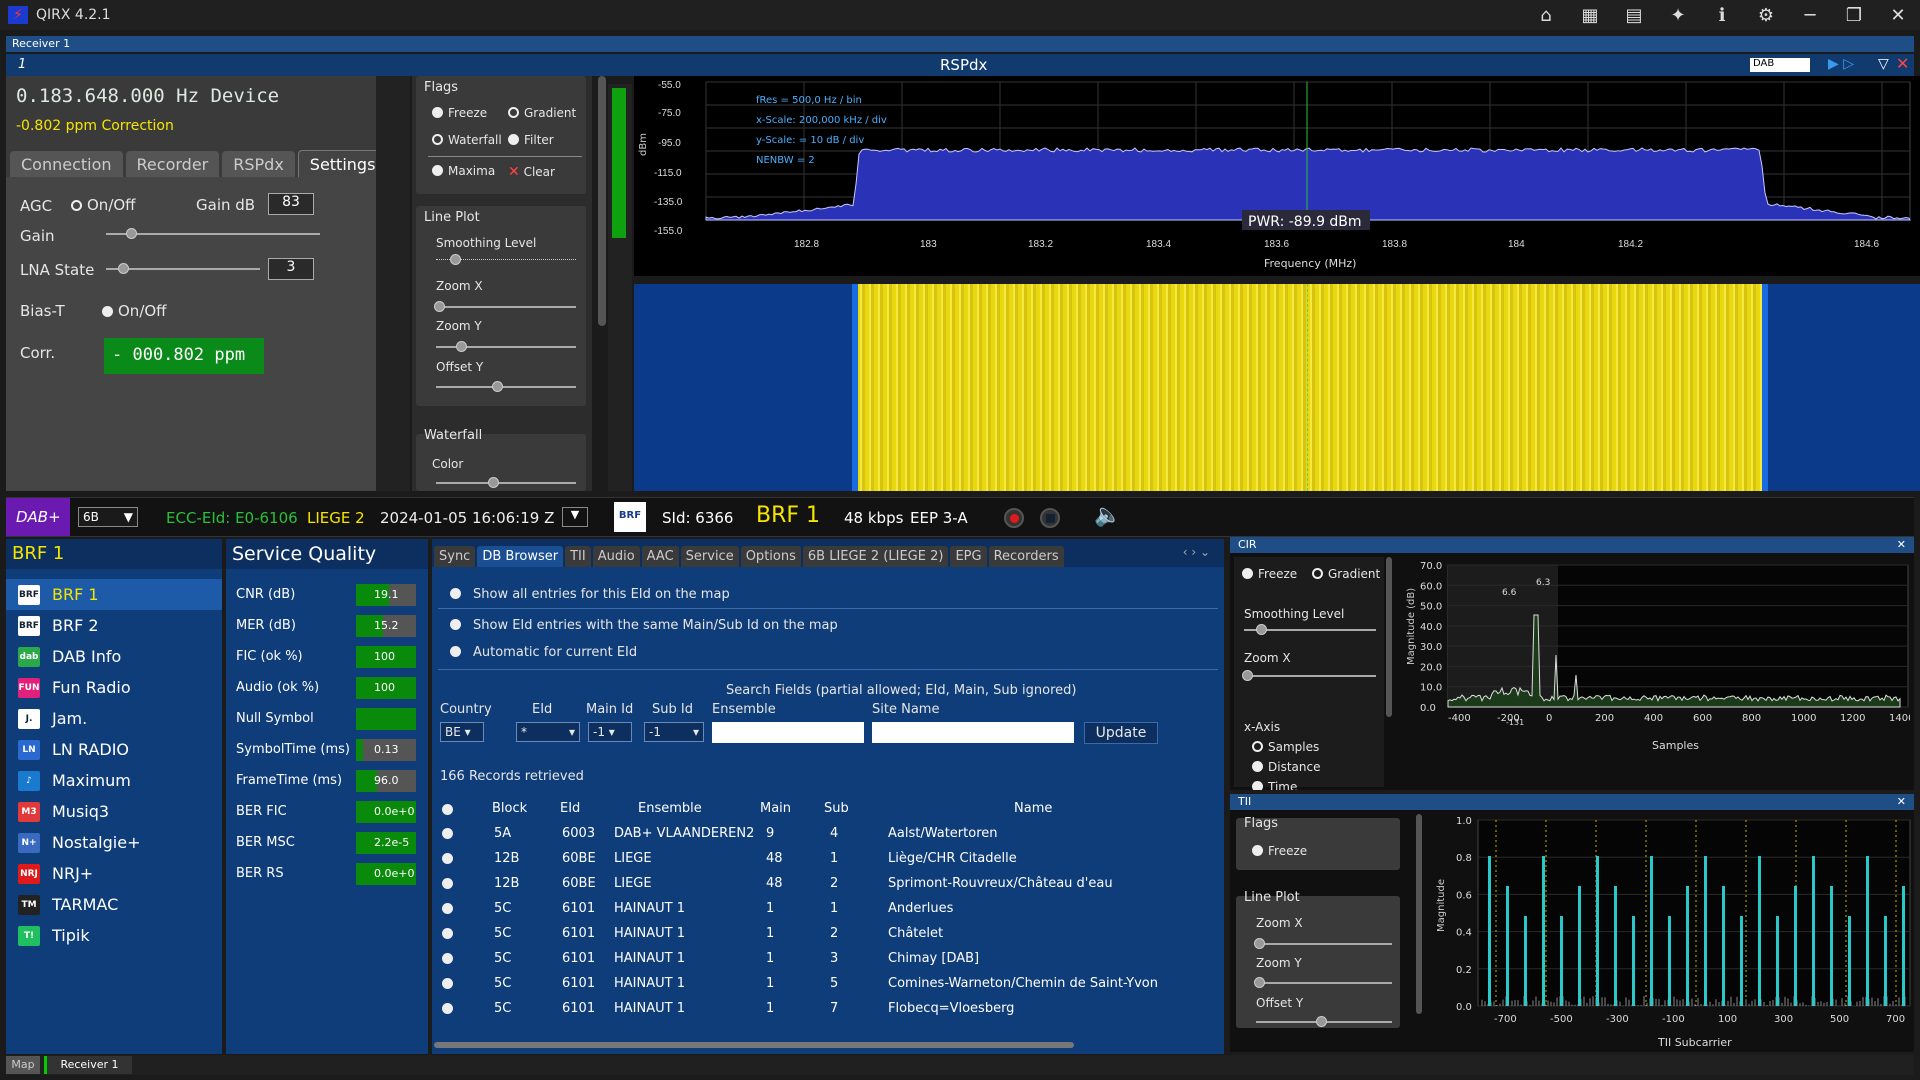 This screenshot has height=1080, width=1920. What do you see at coordinates (531, 172) in the screenshot?
I see `clear-button: ✕ Clear` at bounding box center [531, 172].